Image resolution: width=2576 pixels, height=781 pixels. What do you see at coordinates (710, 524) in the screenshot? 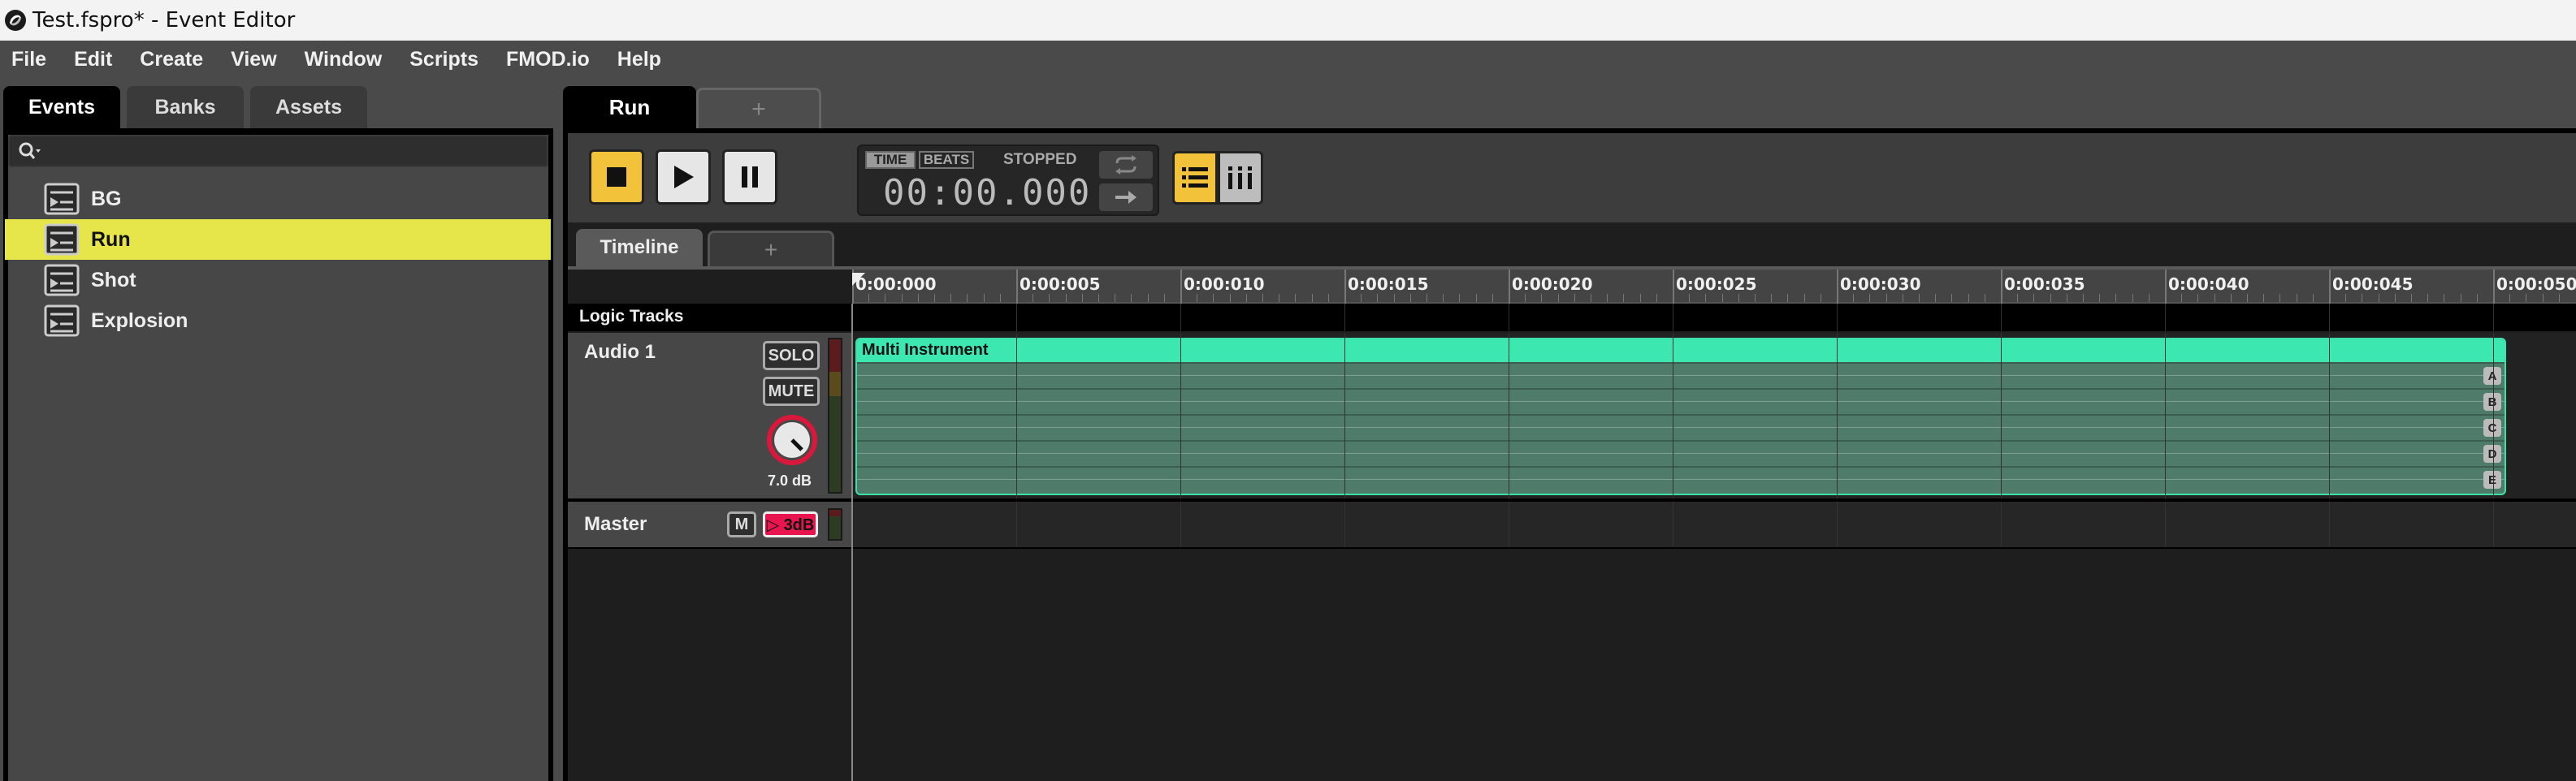
I see `master-track-header: Master M ▷ 3dB` at bounding box center [710, 524].